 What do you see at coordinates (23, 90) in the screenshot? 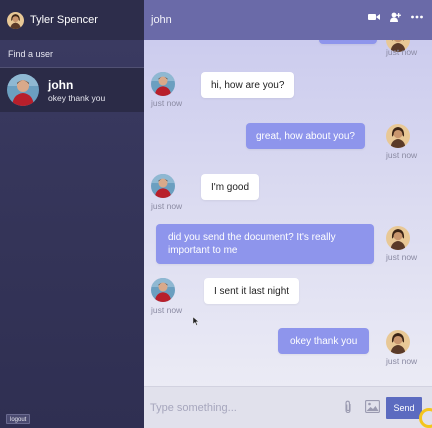
I see `contact-avatar` at bounding box center [23, 90].